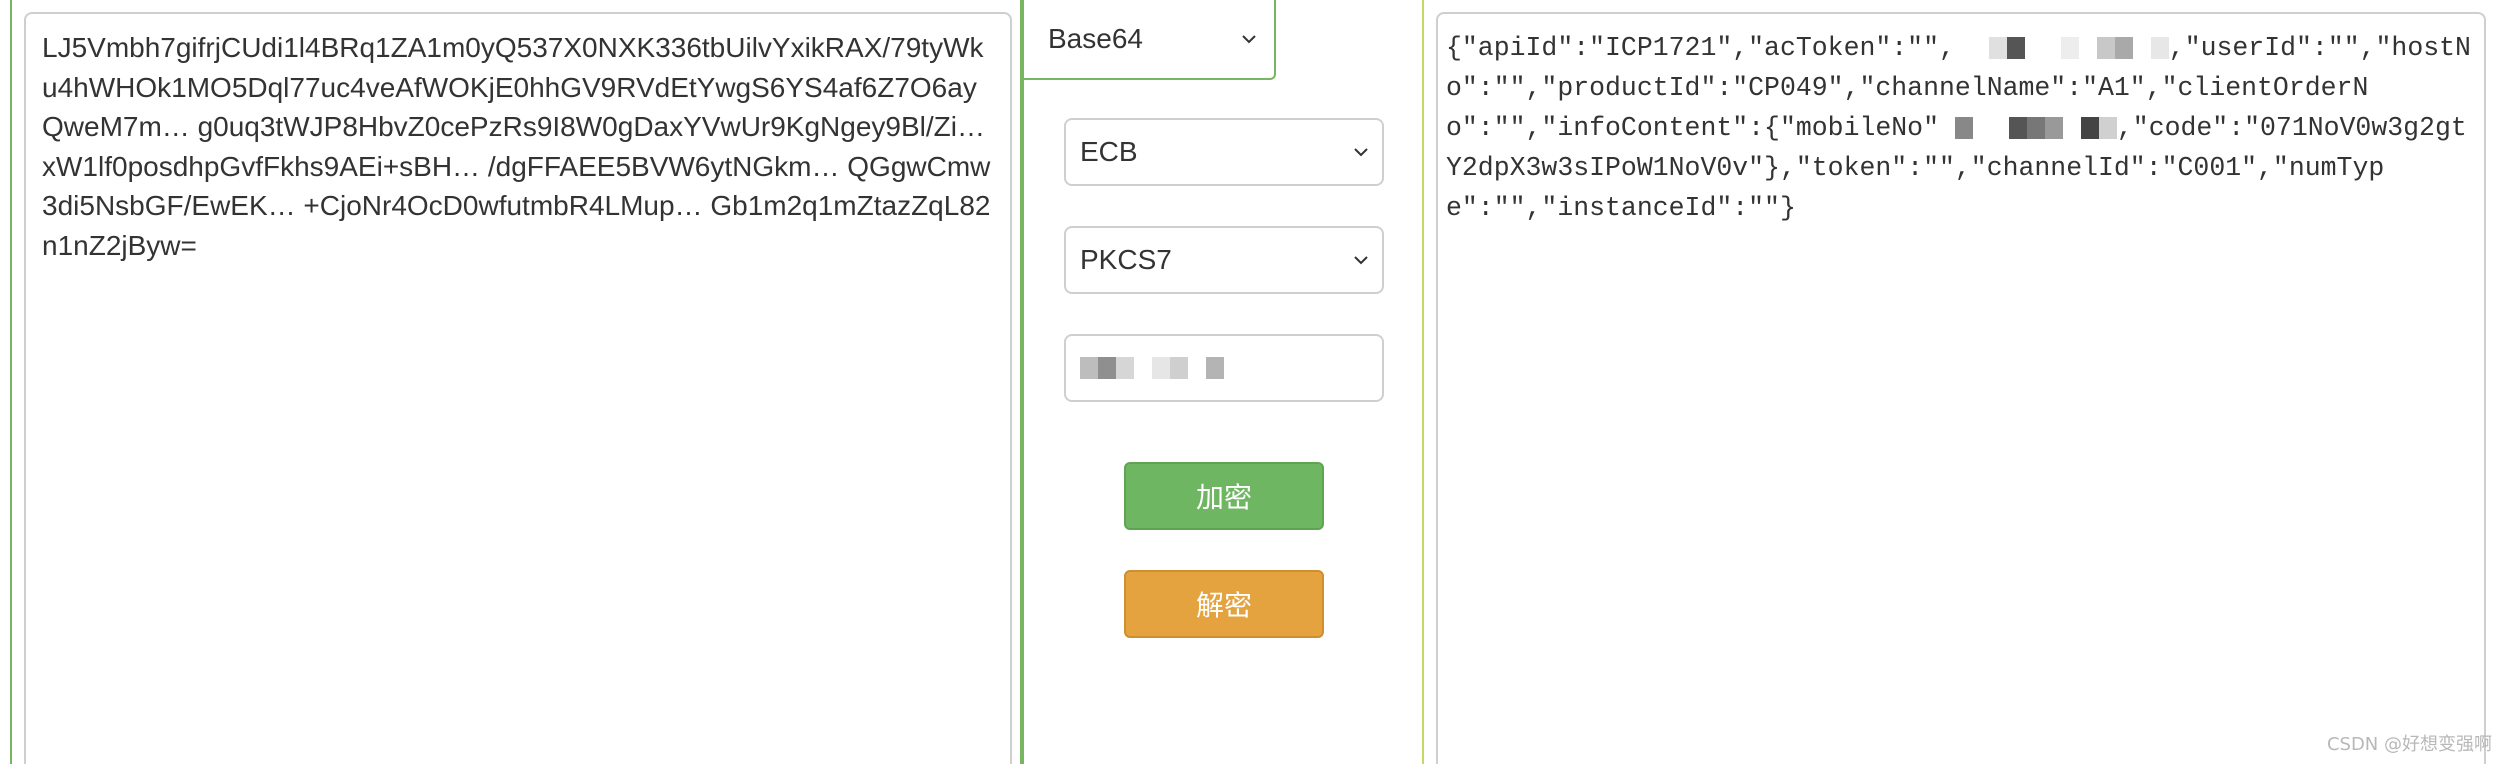  Describe the element at coordinates (1700, 48) in the screenshot. I see `output-text-part1: {"apiId":"ICP1721","acToken":"",` at that location.